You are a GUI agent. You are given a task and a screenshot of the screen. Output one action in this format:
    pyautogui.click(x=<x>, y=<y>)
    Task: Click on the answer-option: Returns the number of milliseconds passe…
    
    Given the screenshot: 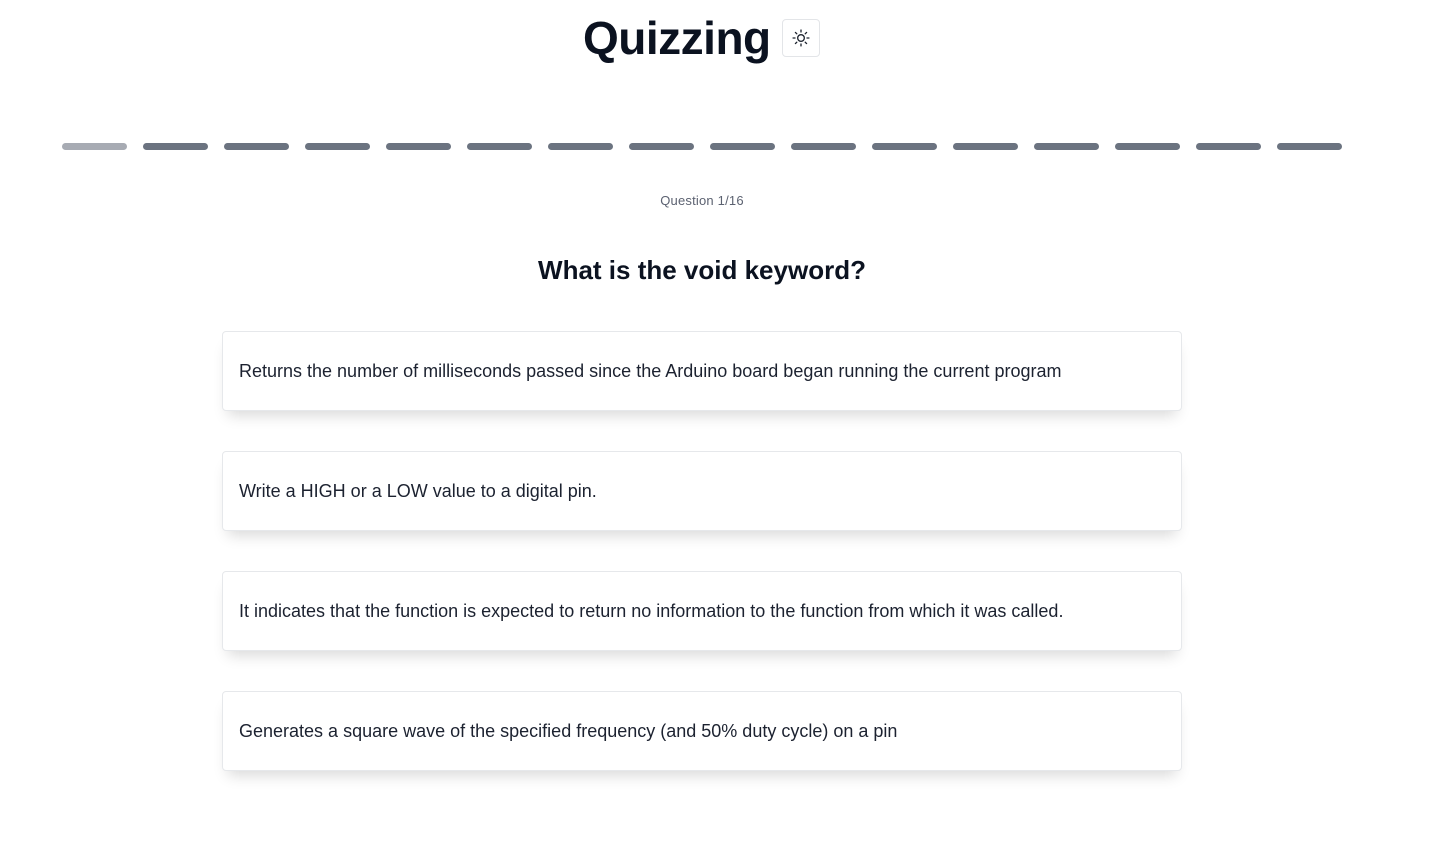 What is the action you would take?
    pyautogui.click(x=702, y=371)
    